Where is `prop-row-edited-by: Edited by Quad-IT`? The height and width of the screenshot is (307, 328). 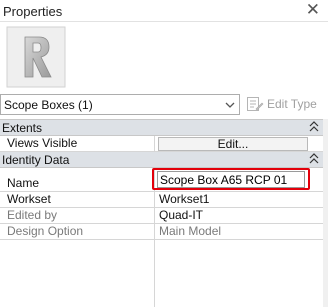 prop-row-edited-by: Edited by Quad-IT is located at coordinates (161, 216).